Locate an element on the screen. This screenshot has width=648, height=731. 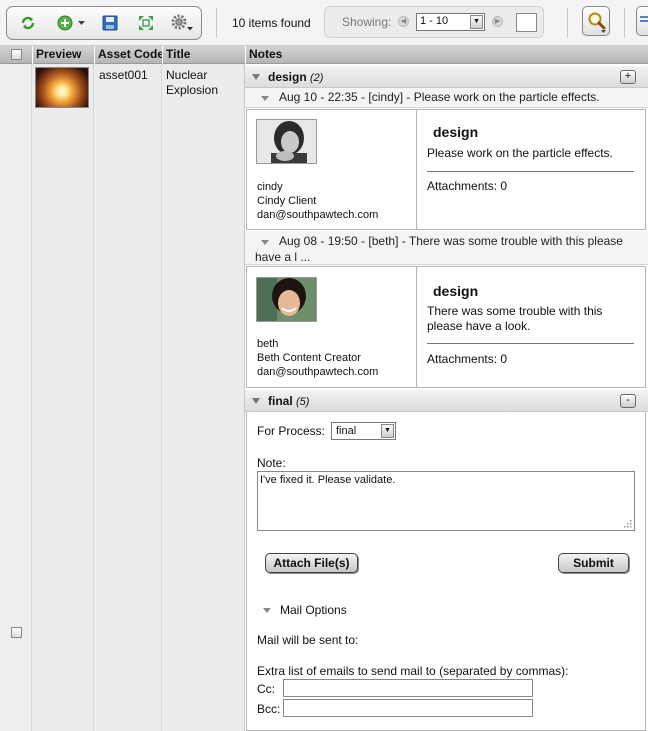
cc-label: Cc: is located at coordinates (266, 689).